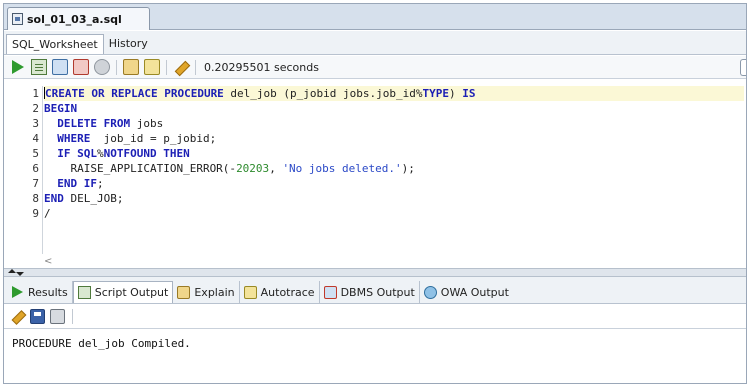  I want to click on code-line-8: END DEL_JOB;, so click(84, 198).